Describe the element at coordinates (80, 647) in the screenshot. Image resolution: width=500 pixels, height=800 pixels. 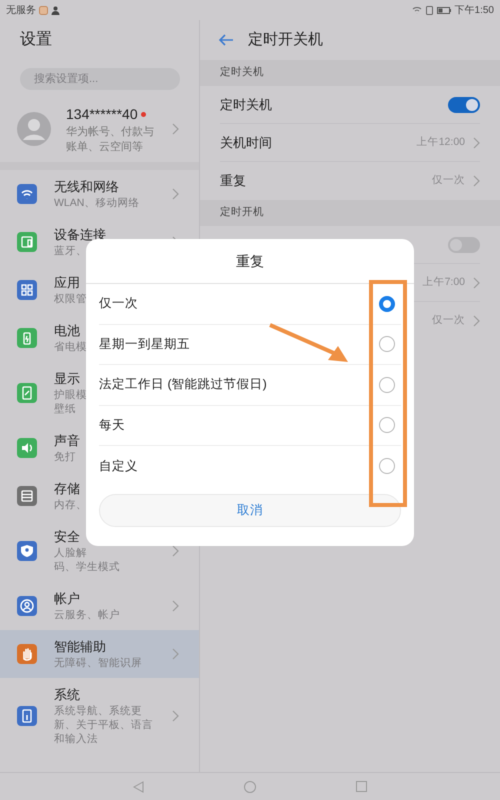
I see `item-title: 智能辅助` at that location.